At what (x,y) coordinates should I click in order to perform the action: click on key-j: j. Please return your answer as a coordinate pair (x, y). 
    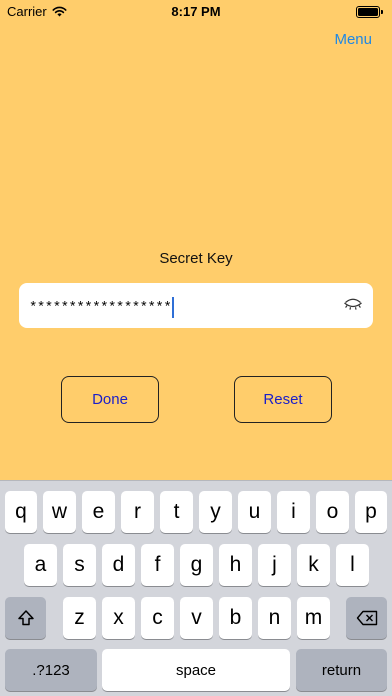
    Looking at the image, I should click on (274, 565).